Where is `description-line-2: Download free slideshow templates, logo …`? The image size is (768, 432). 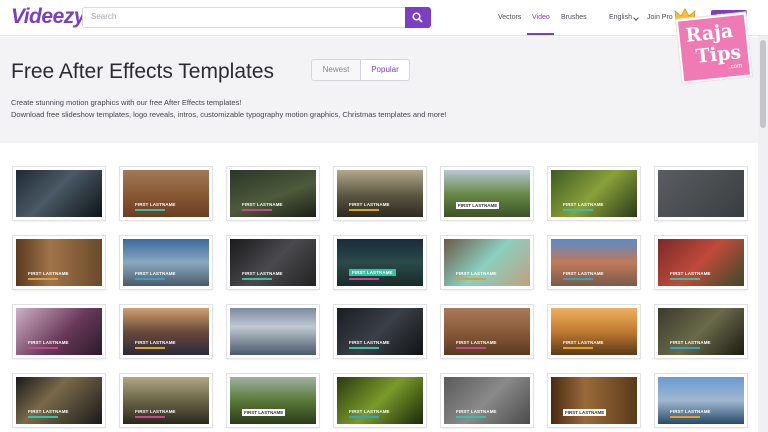 description-line-2: Download free slideshow templates, logo … is located at coordinates (229, 114).